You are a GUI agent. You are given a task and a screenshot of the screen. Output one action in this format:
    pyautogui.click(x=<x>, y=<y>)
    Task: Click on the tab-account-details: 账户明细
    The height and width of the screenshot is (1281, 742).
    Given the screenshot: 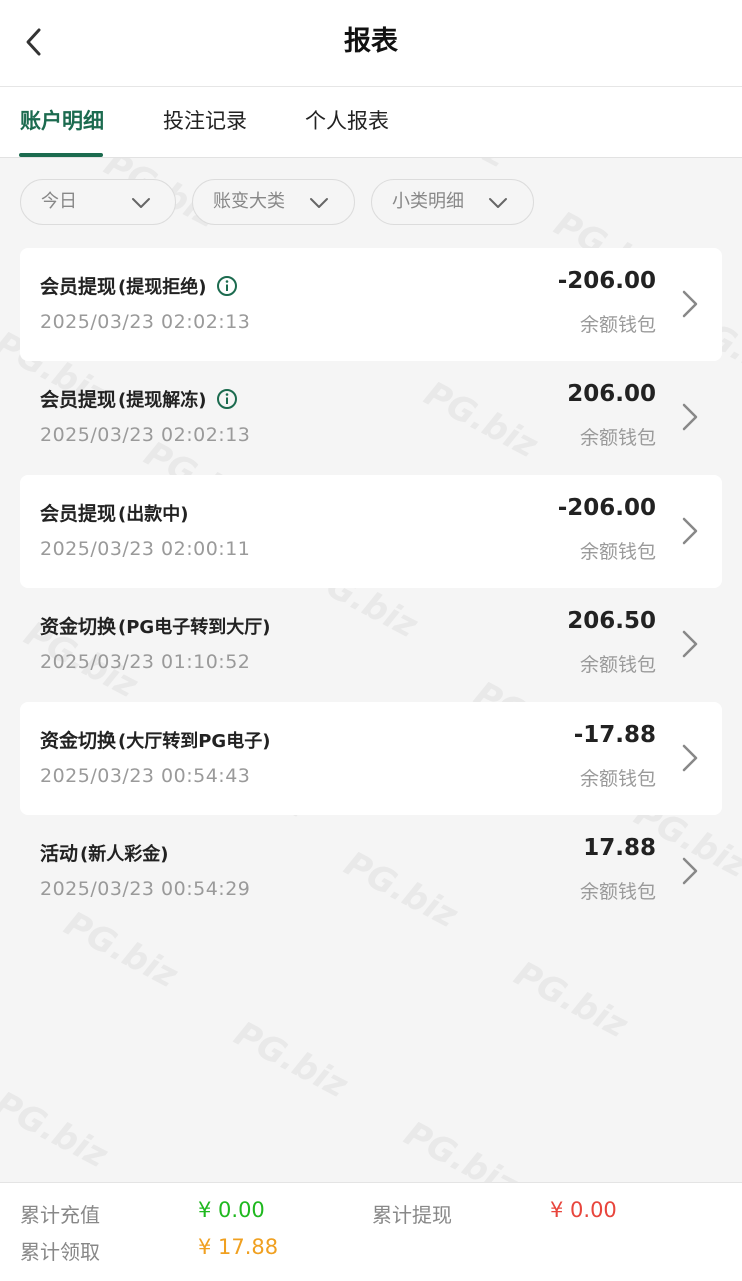 What is the action you would take?
    pyautogui.click(x=62, y=122)
    